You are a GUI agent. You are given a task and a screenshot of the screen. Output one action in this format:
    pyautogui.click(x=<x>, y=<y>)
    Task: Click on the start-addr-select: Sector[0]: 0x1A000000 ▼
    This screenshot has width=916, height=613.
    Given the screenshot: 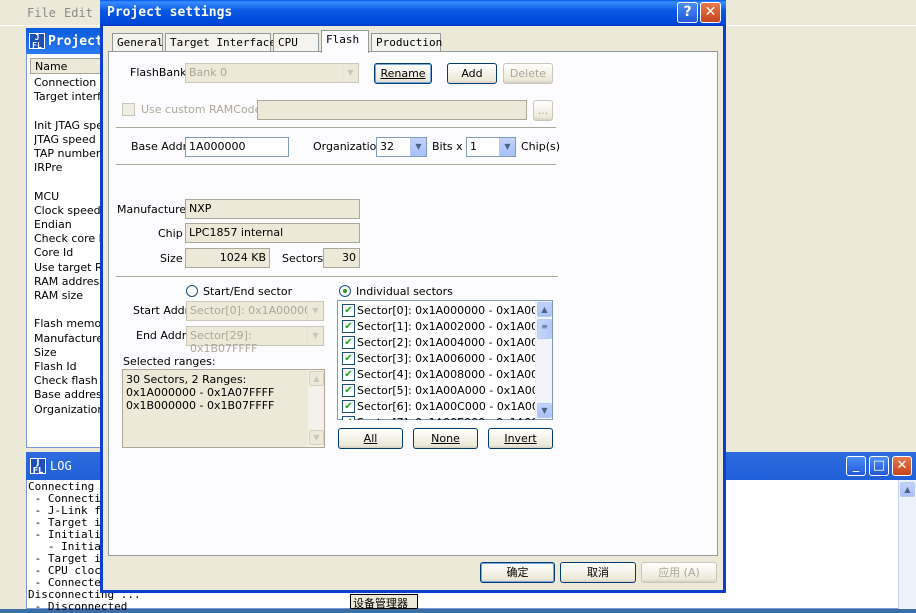 What is the action you would take?
    pyautogui.click(x=255, y=311)
    